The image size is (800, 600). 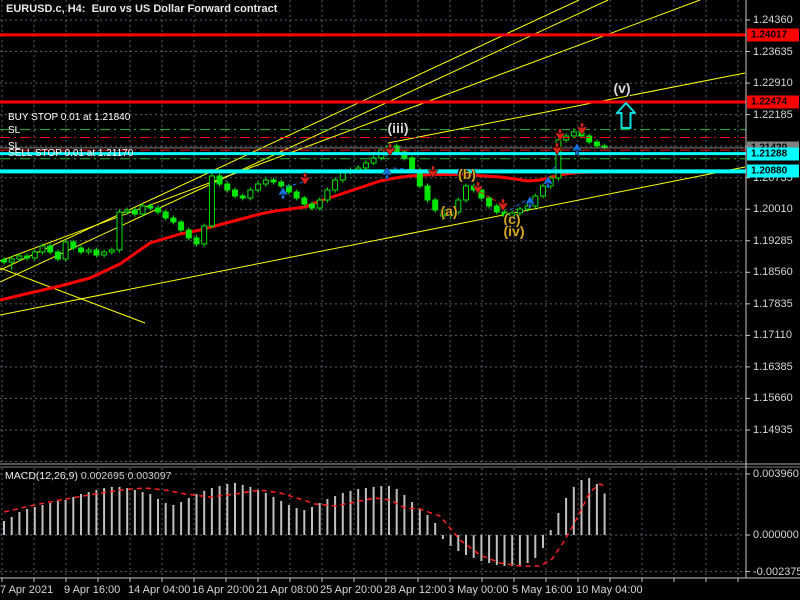 I want to click on time-axis-label: 9 Apr 16:00, so click(x=92, y=590).